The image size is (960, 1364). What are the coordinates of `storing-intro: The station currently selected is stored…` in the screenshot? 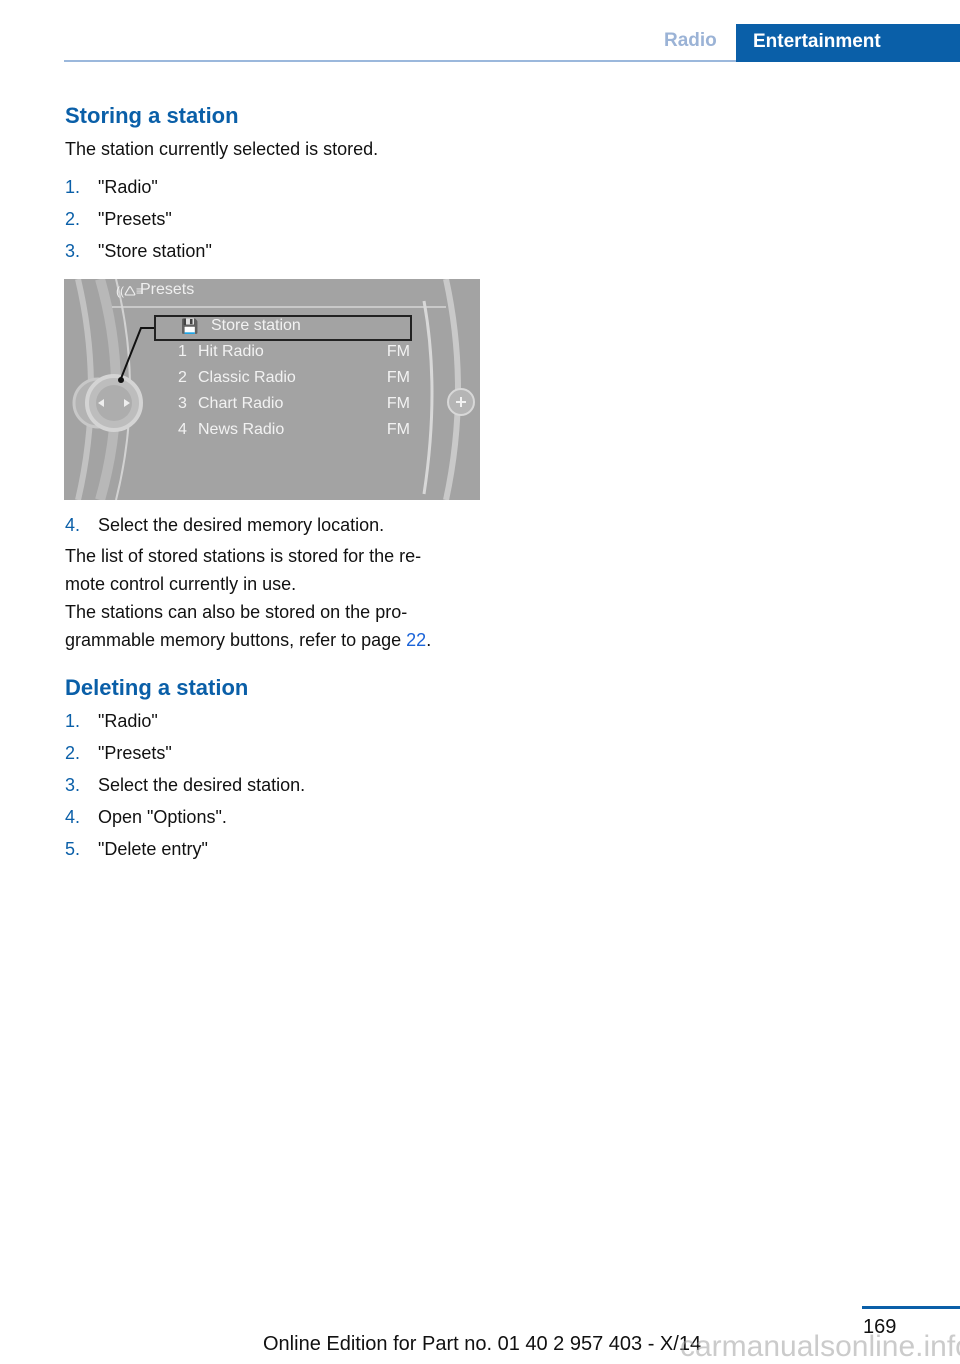 It's located at (222, 149).